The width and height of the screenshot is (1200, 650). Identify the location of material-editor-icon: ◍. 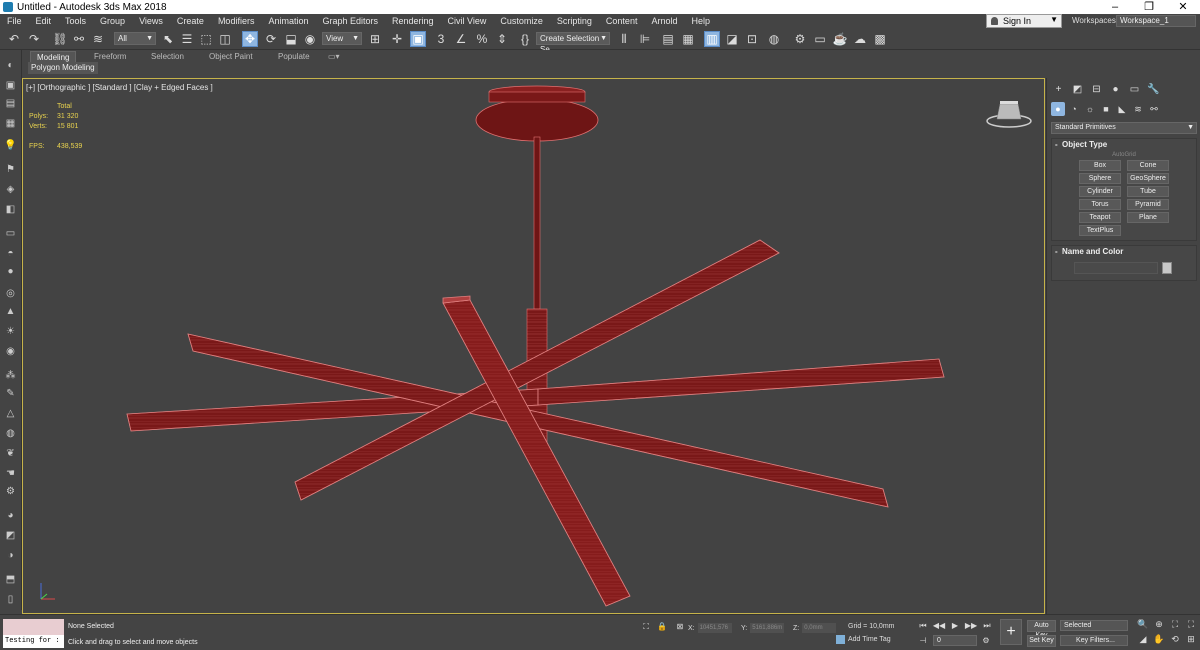
(774, 39).